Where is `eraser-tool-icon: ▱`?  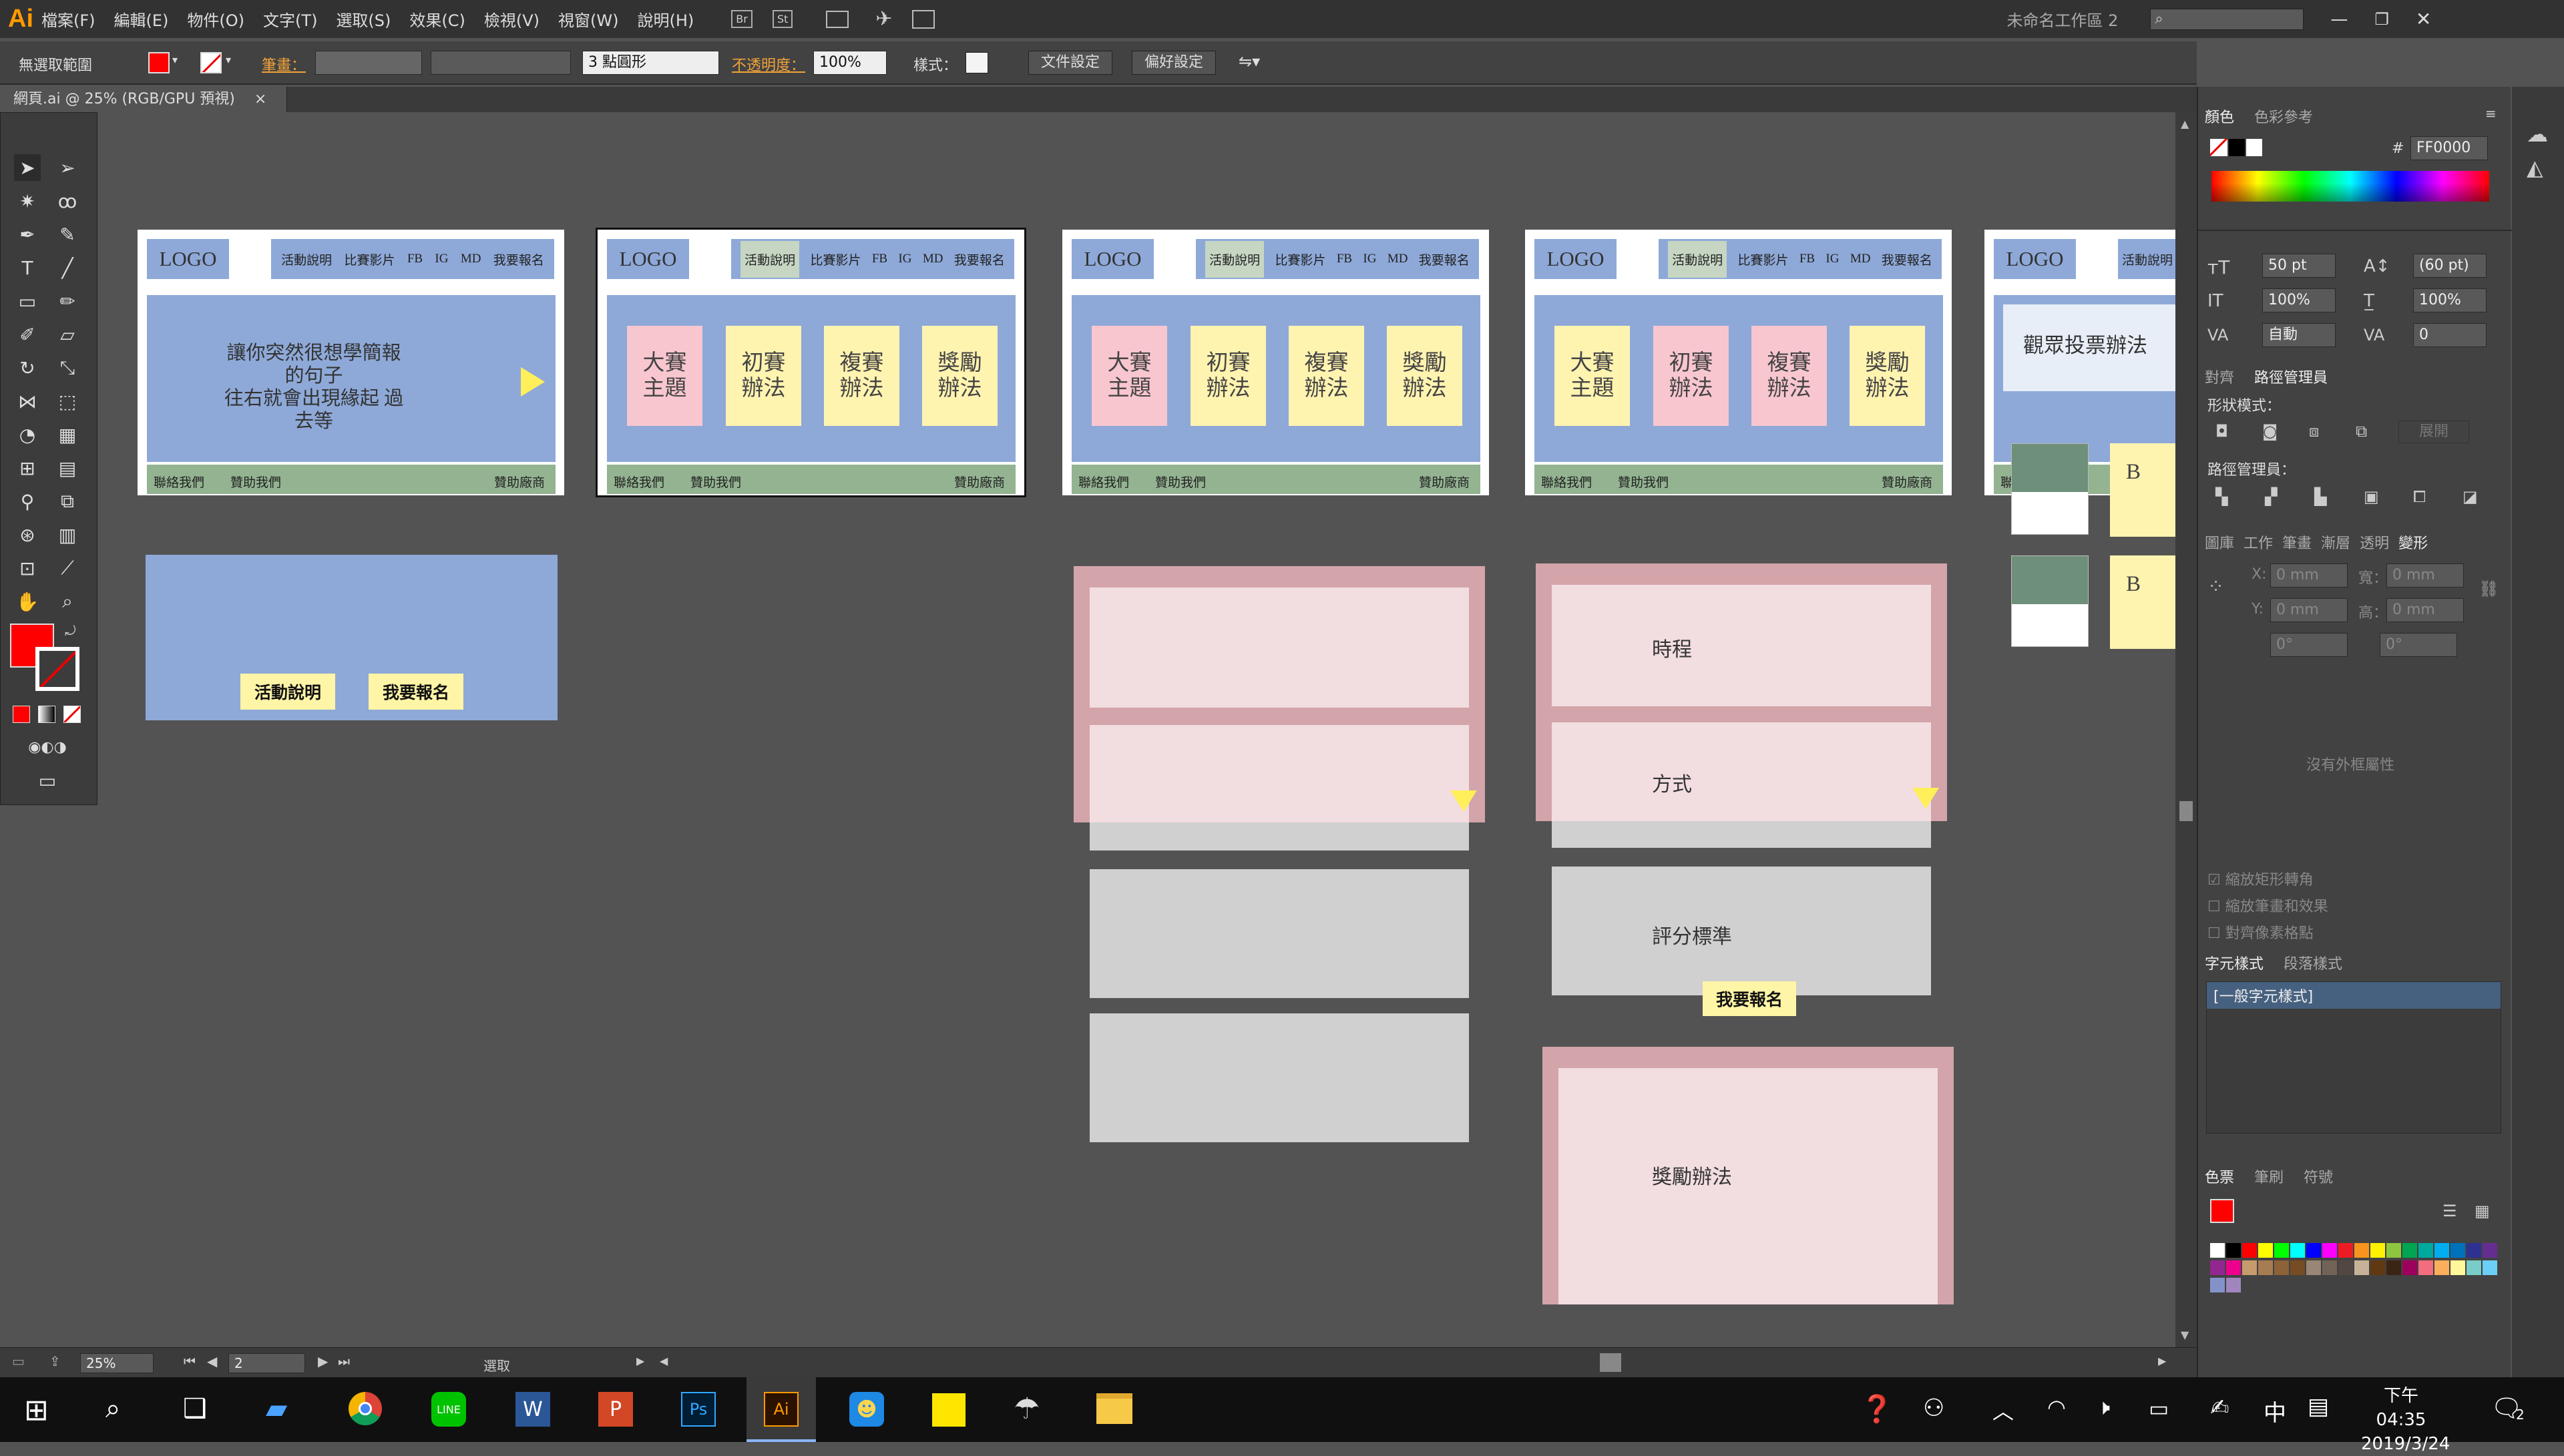 eraser-tool-icon: ▱ is located at coordinates (67, 334).